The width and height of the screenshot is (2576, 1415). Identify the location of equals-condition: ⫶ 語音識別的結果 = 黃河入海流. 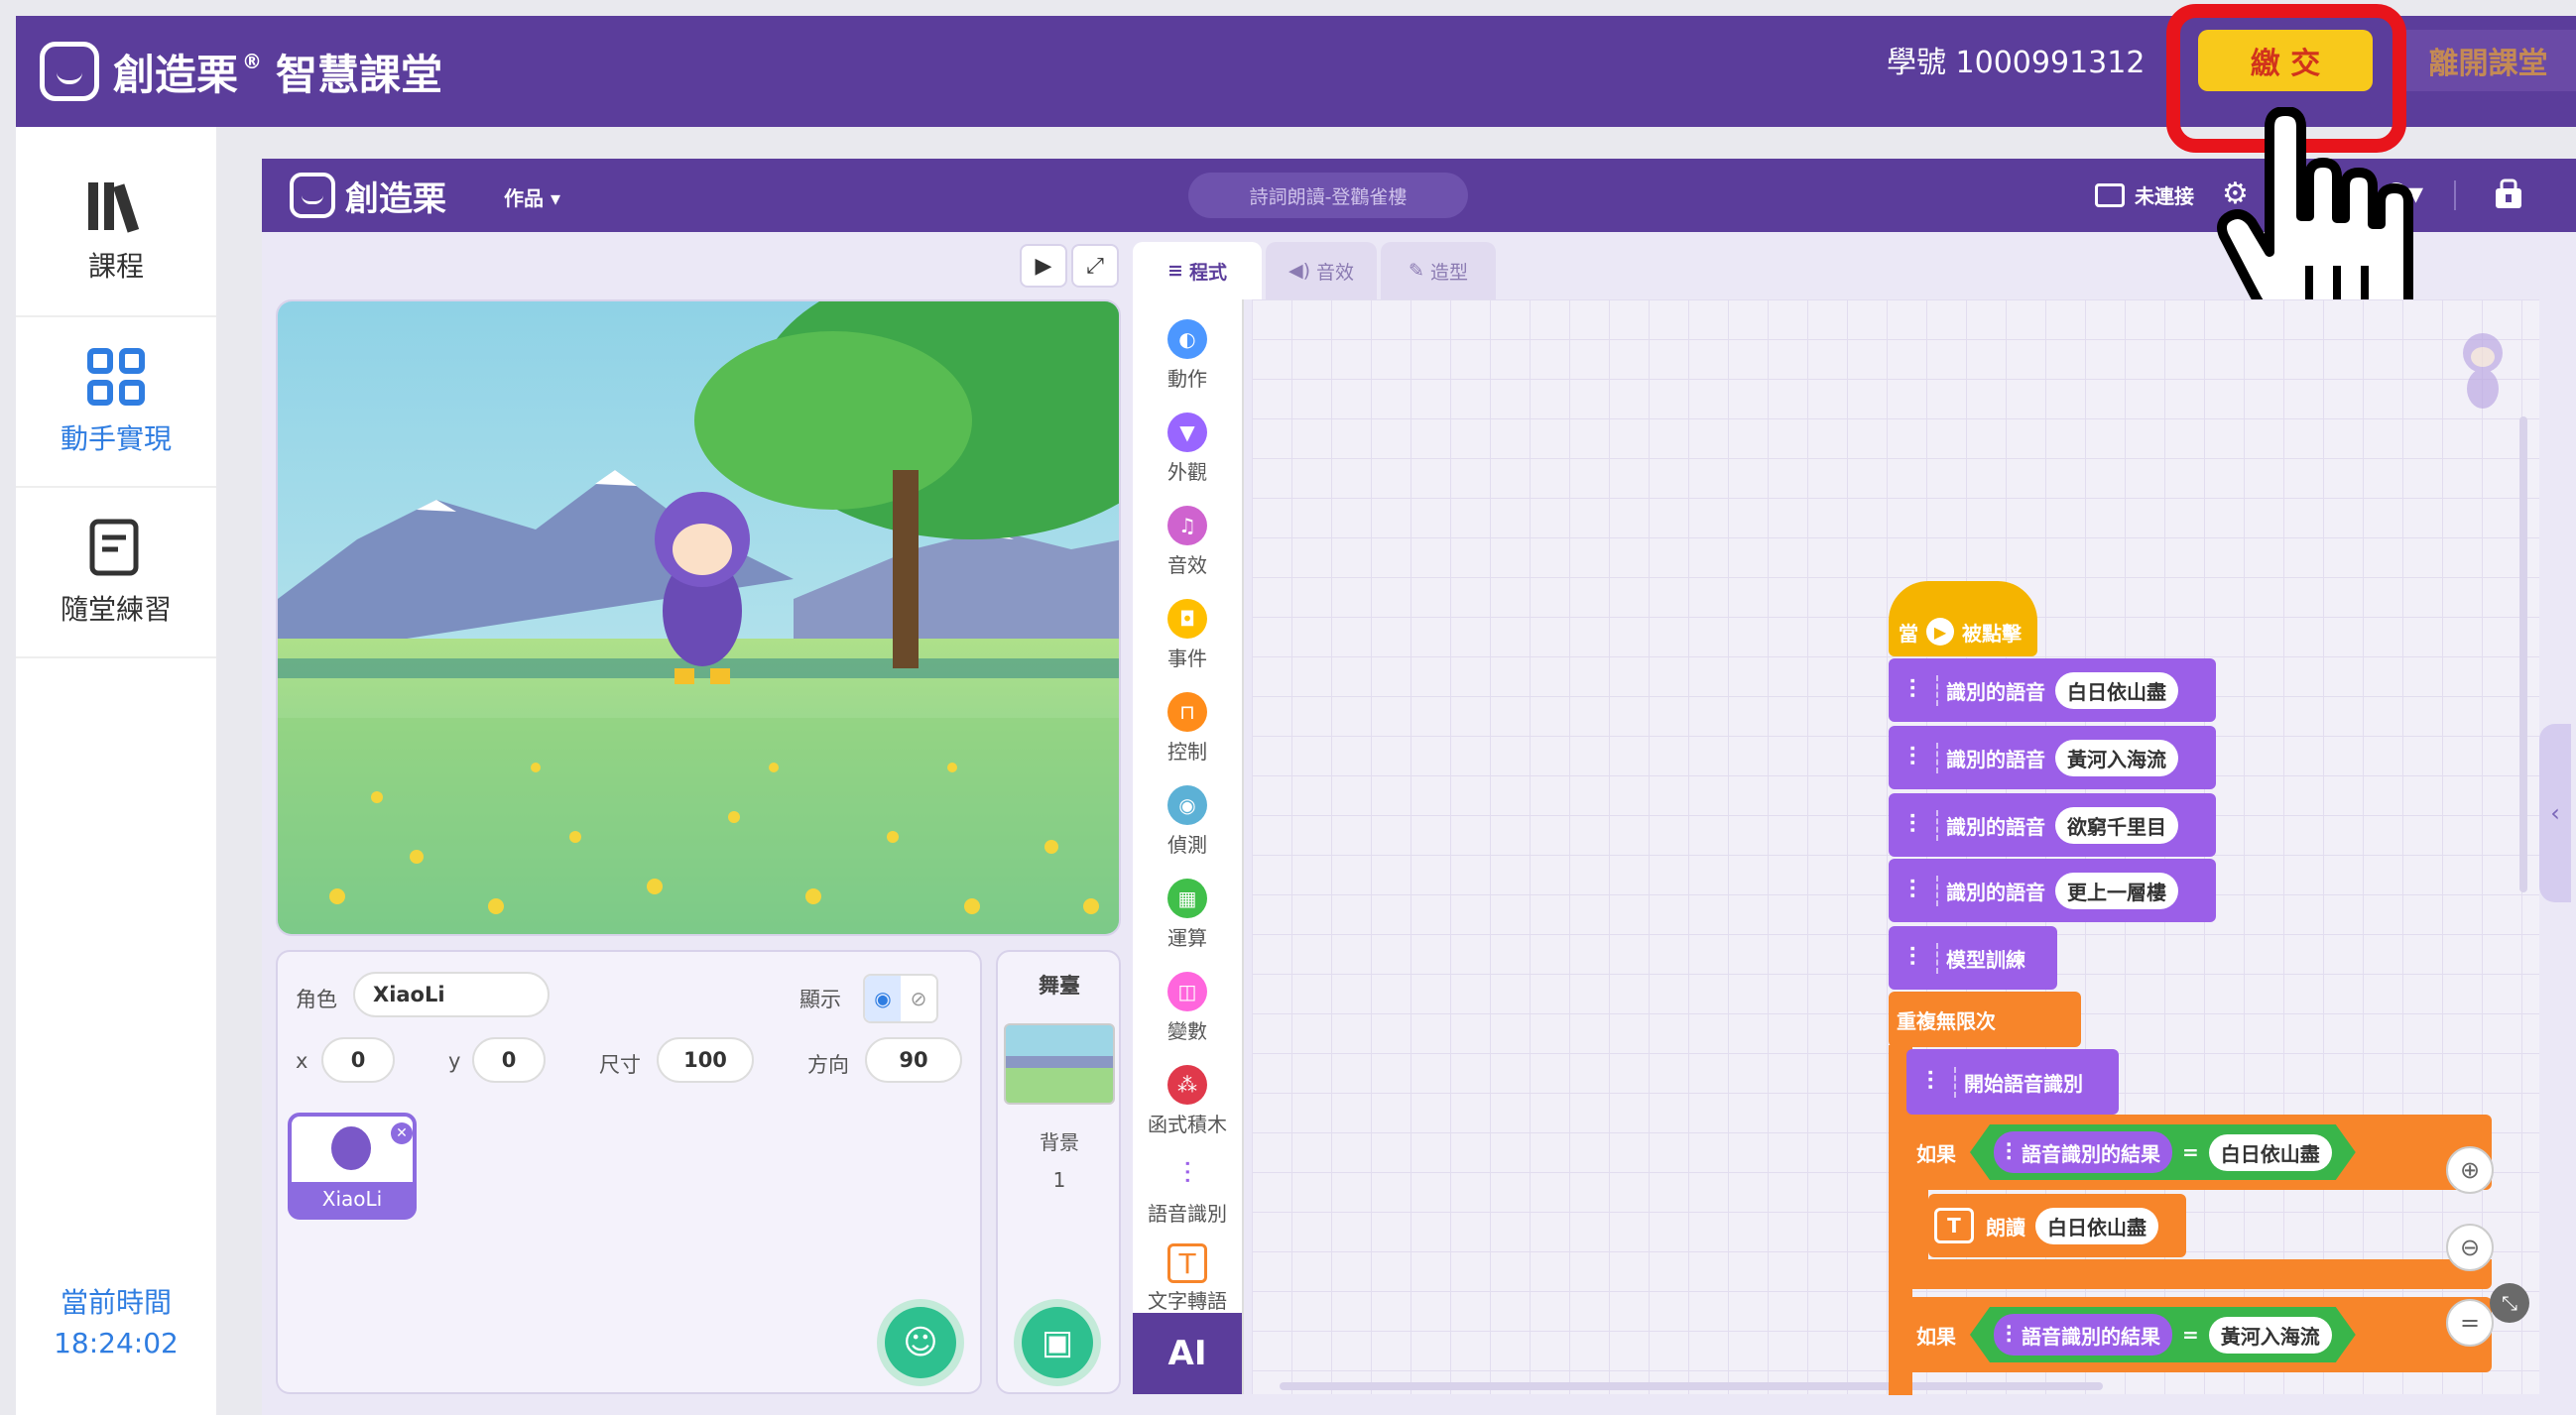
(2163, 1334).